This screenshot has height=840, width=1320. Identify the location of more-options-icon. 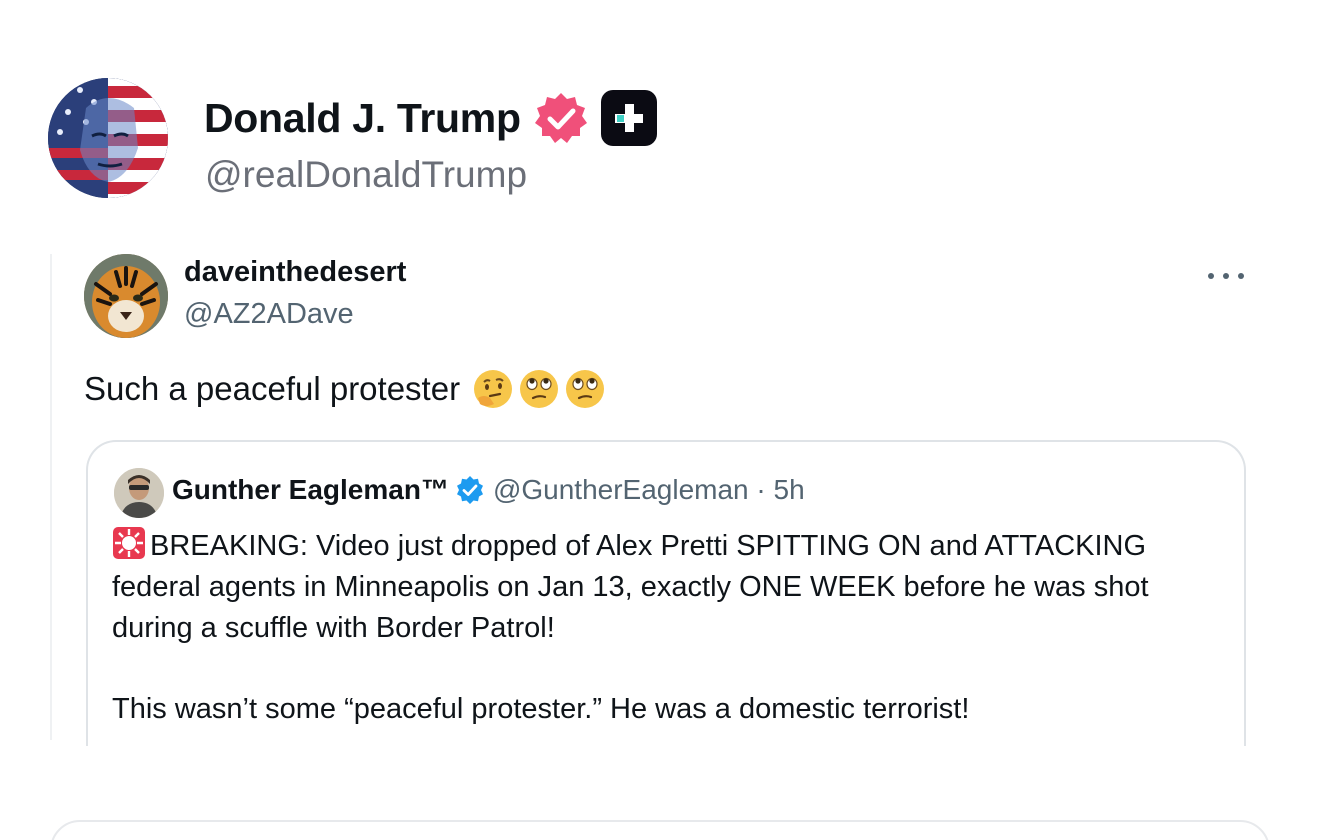
(1226, 276).